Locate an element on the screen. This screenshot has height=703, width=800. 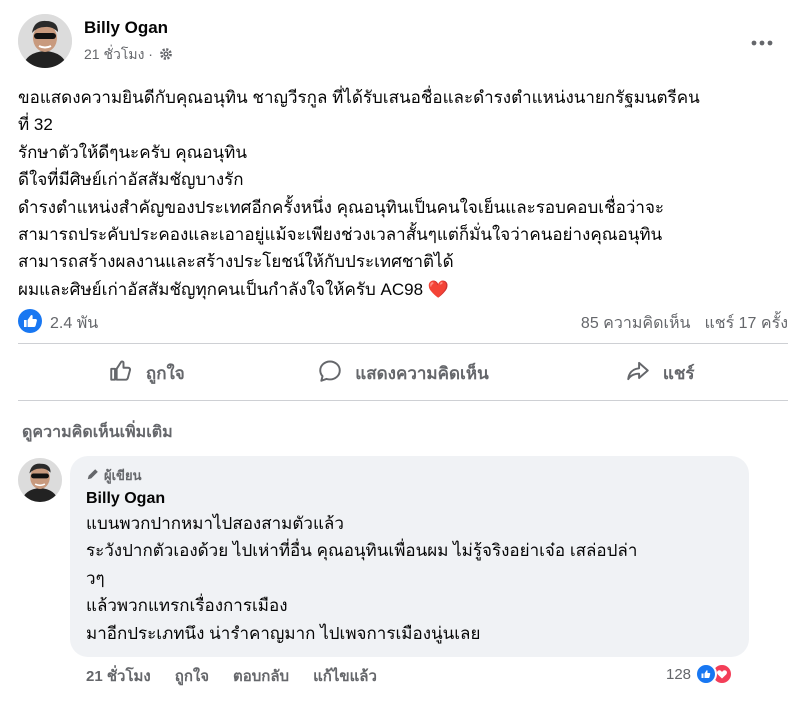
comment-reactions: 128 is located at coordinates (700, 674).